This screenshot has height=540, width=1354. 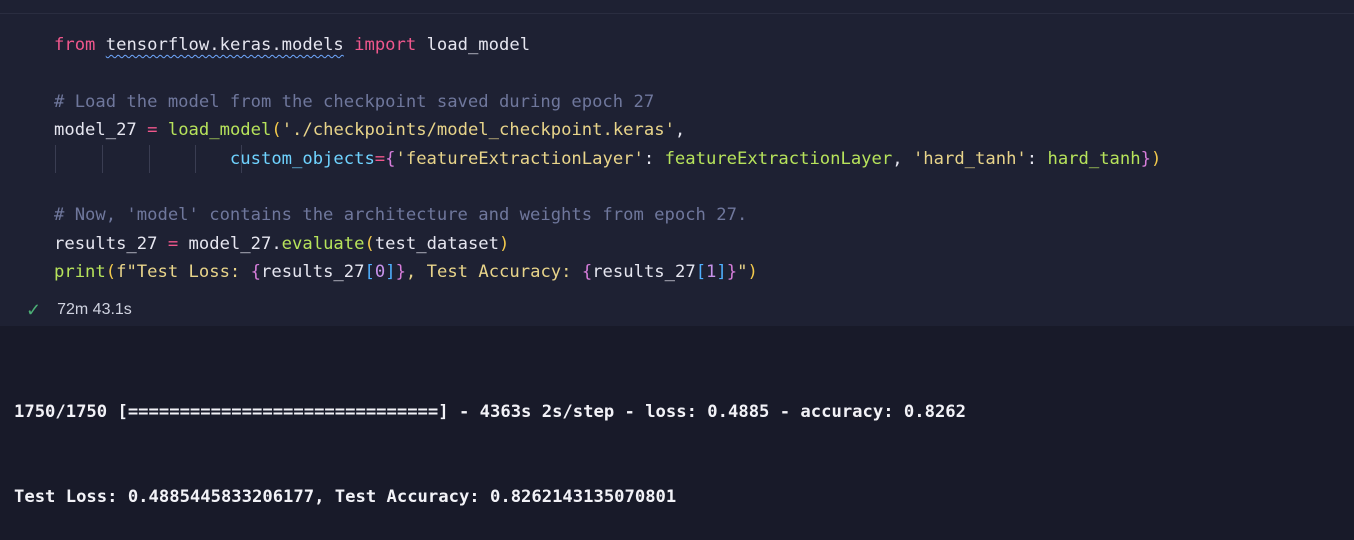 I want to click on code-token: from, so click(x=75, y=45).